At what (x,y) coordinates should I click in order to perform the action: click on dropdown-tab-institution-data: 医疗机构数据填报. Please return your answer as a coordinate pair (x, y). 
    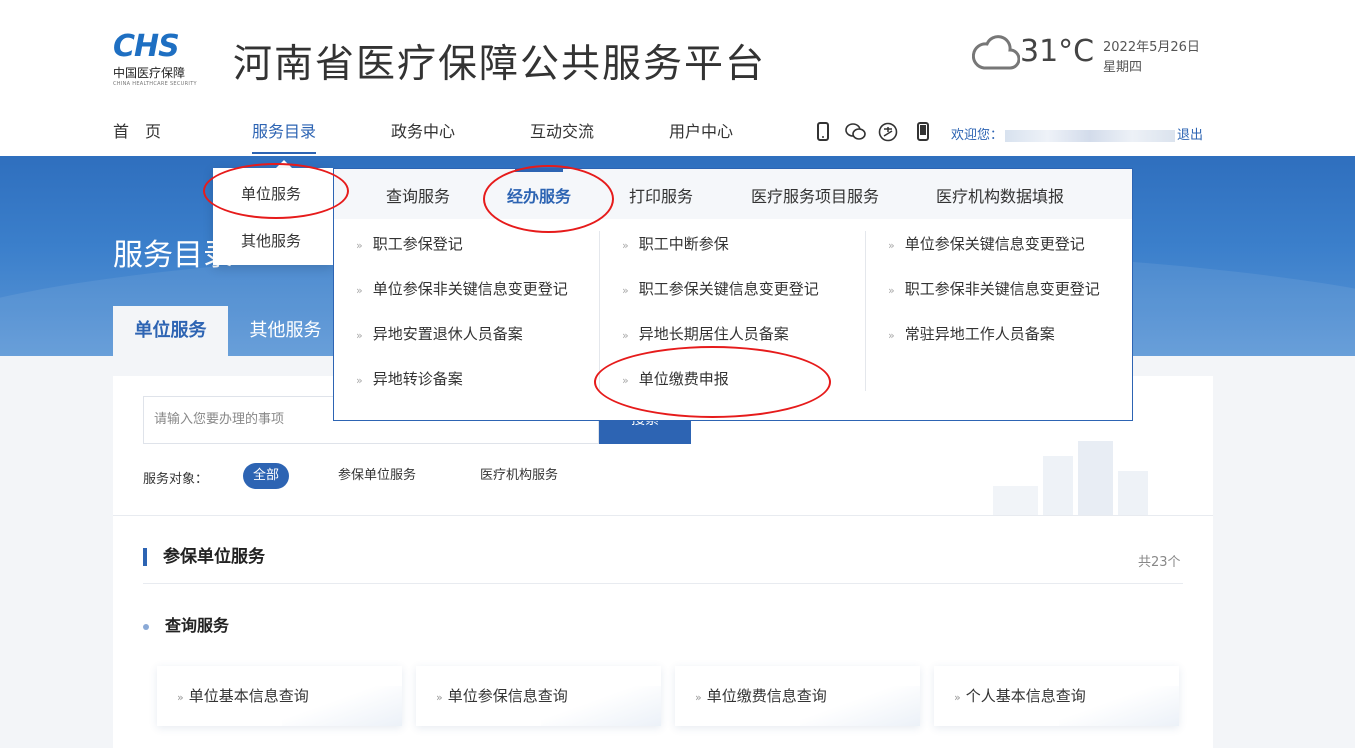
    Looking at the image, I should click on (1000, 194).